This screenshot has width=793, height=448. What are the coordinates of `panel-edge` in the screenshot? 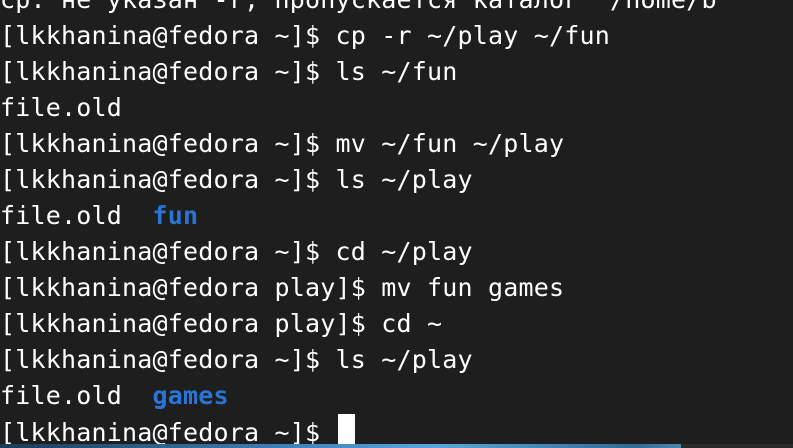 It's located at (737, 446).